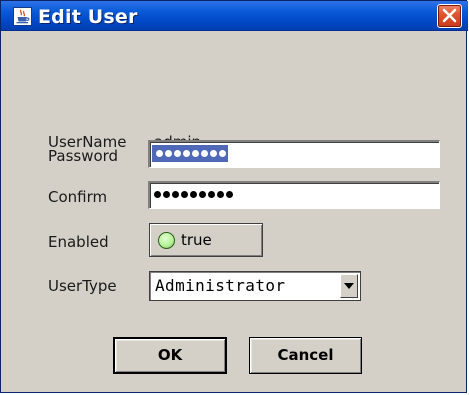 The height and width of the screenshot is (395, 469). I want to click on ok-button: OK, so click(170, 355).